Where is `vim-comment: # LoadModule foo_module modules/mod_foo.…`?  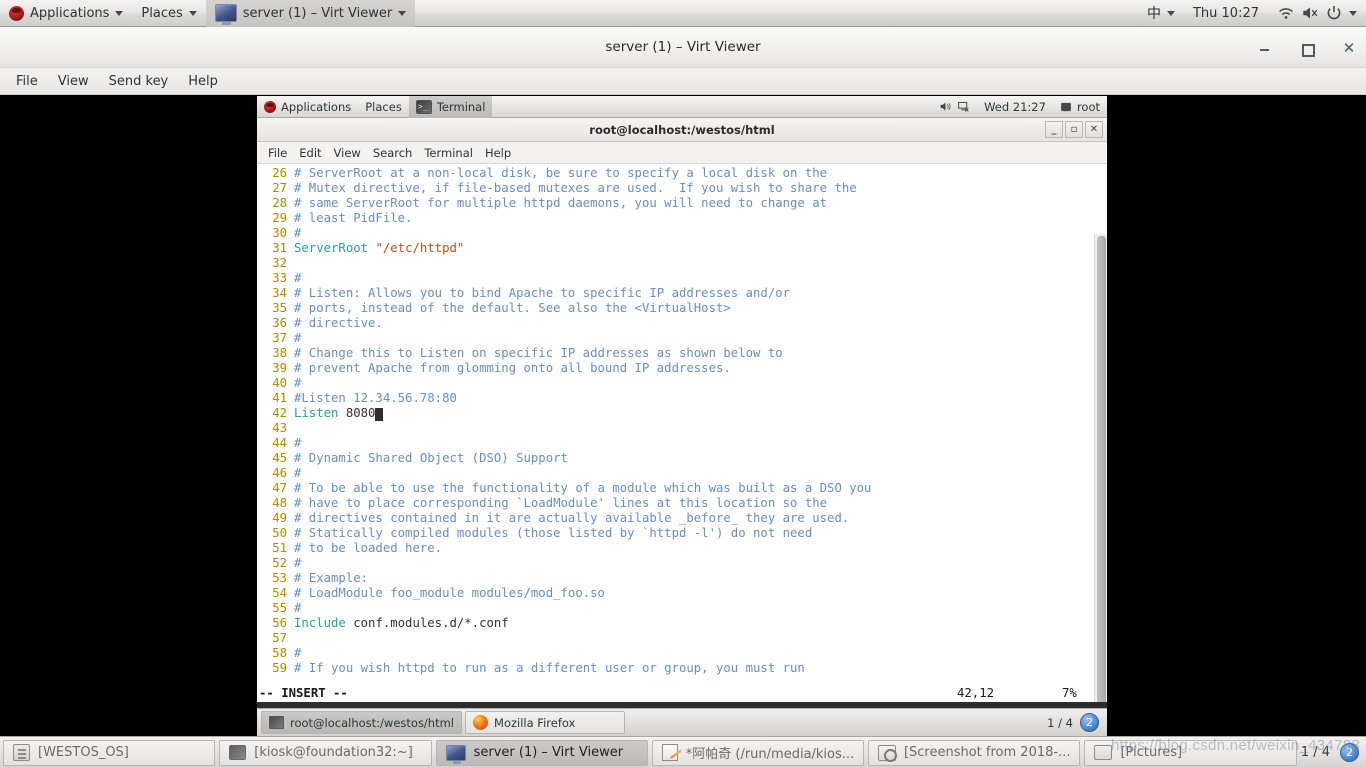 vim-comment: # LoadModule foo_module modules/mod_foo.… is located at coordinates (449, 593).